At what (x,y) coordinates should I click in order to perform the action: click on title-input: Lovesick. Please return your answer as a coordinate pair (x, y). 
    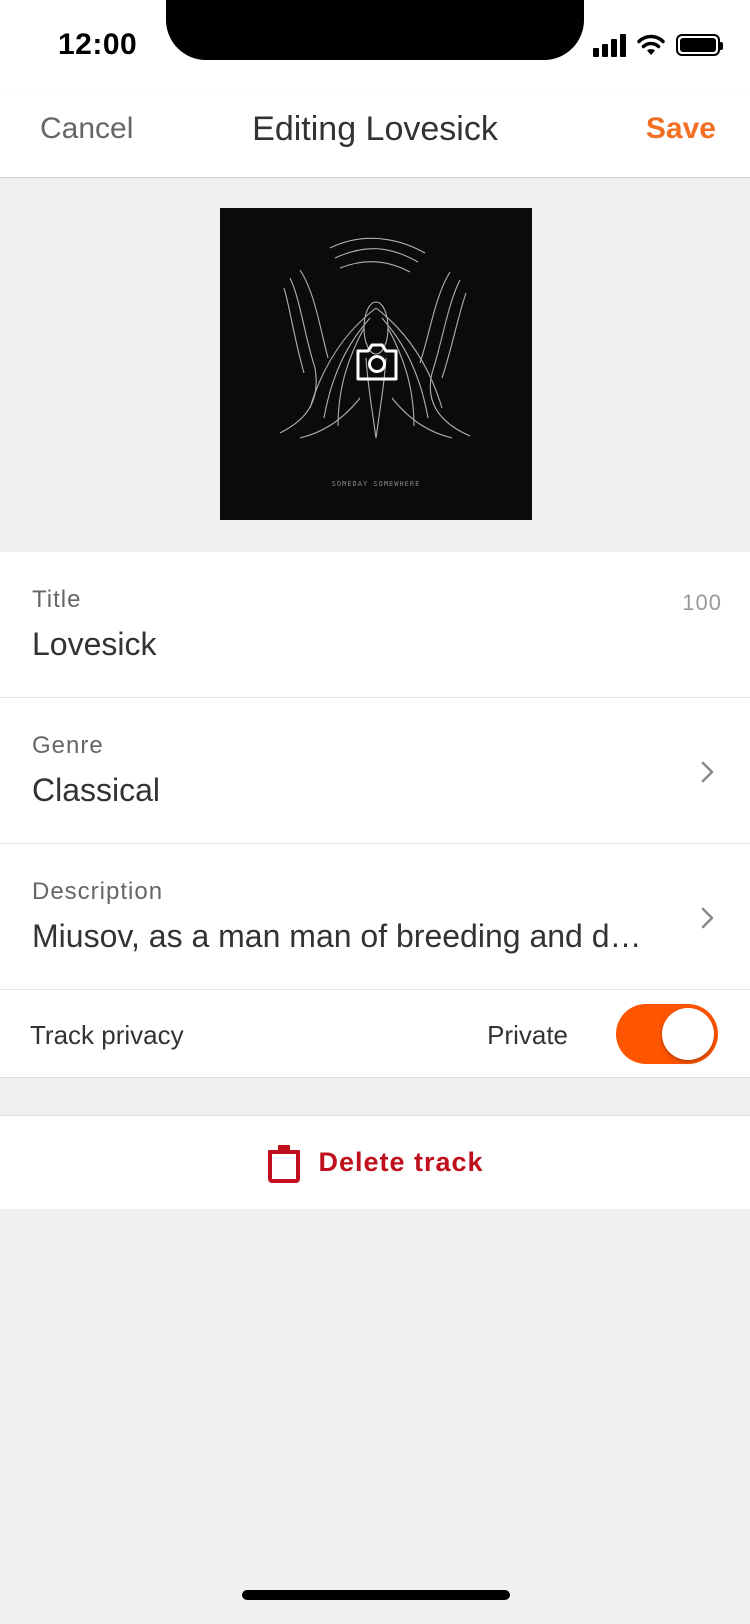
    Looking at the image, I should click on (352, 644).